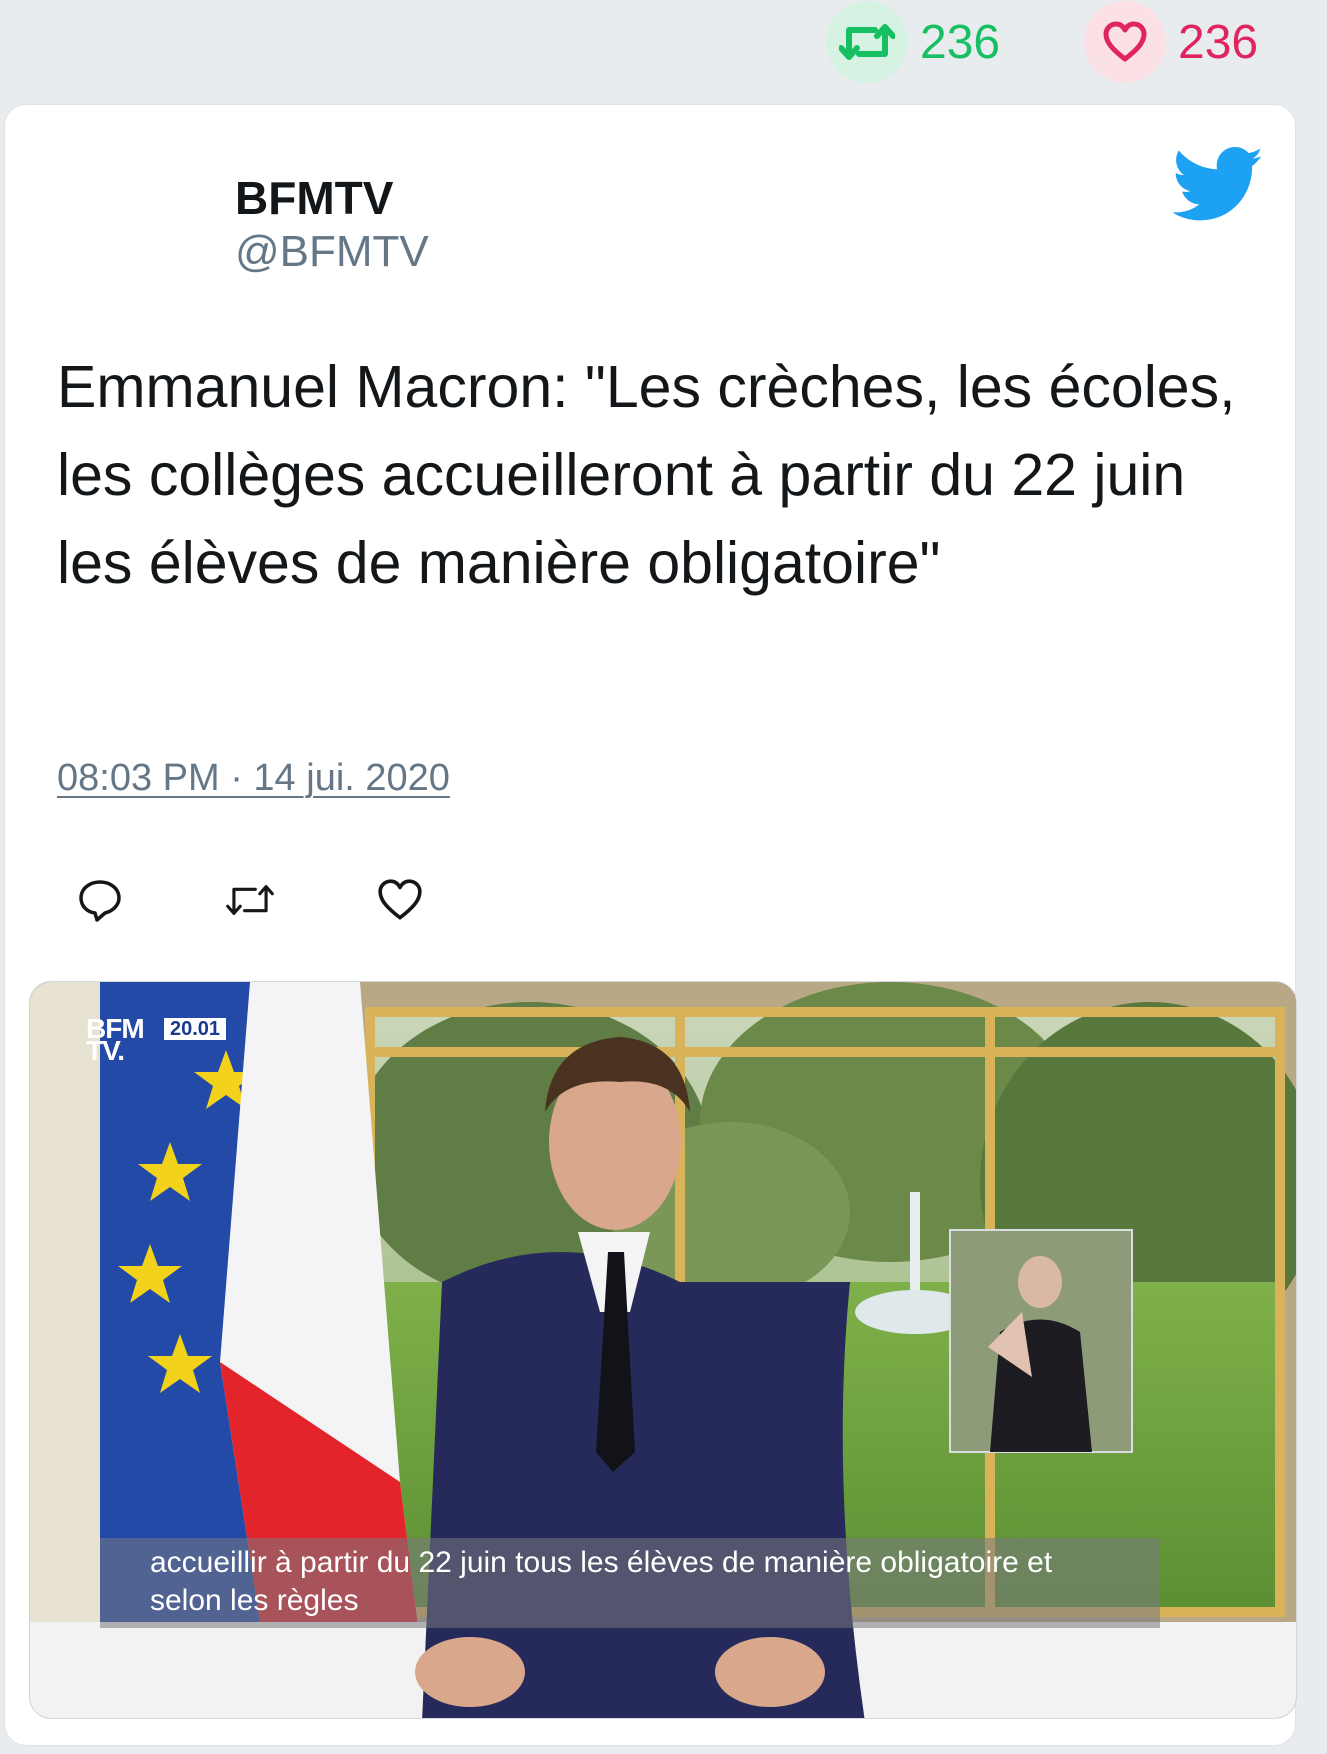 This screenshot has width=1327, height=1754. Describe the element at coordinates (253, 778) in the screenshot. I see `tweet-timestamp: 08:03 PM · 14 jui. 2020` at that location.